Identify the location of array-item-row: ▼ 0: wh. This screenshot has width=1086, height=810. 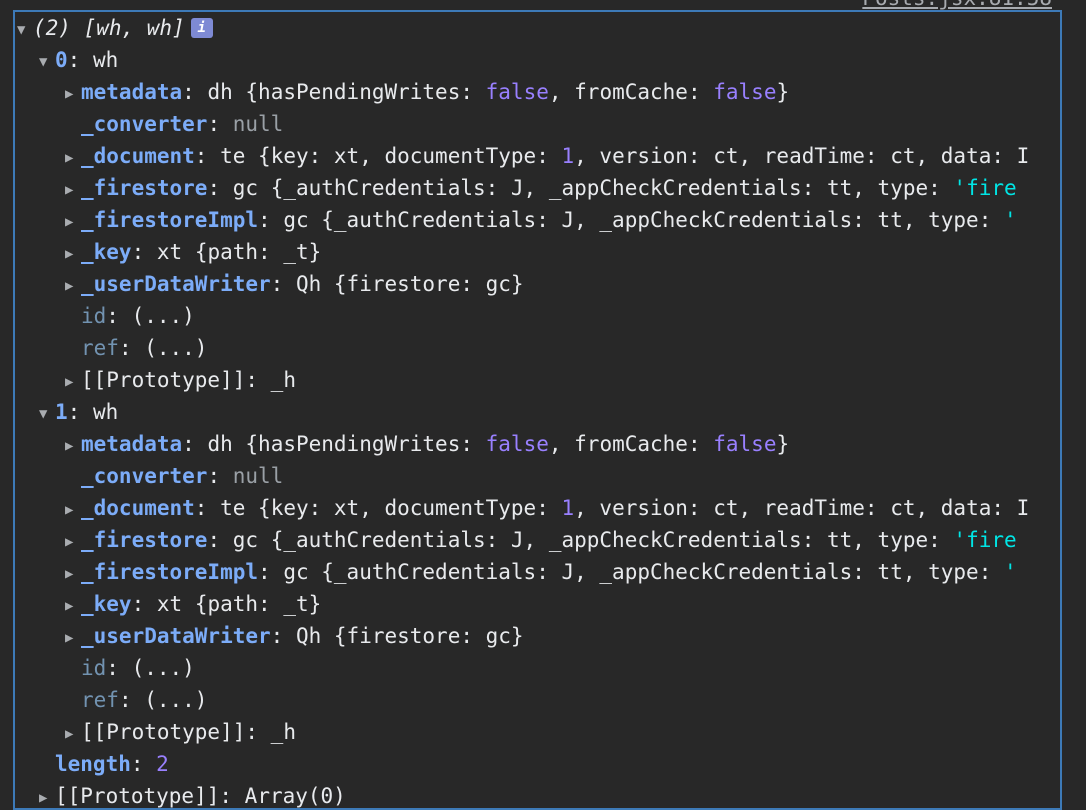
(78, 60).